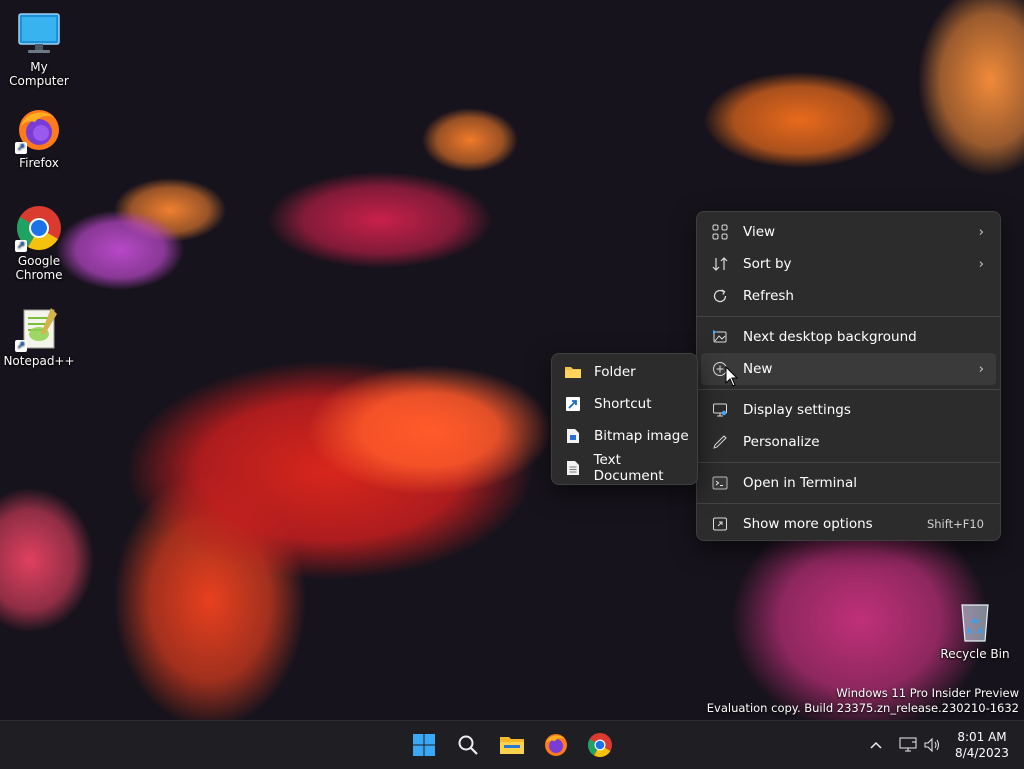  I want to click on menu-item-open-in-terminal: Open in Terminal, so click(848, 483).